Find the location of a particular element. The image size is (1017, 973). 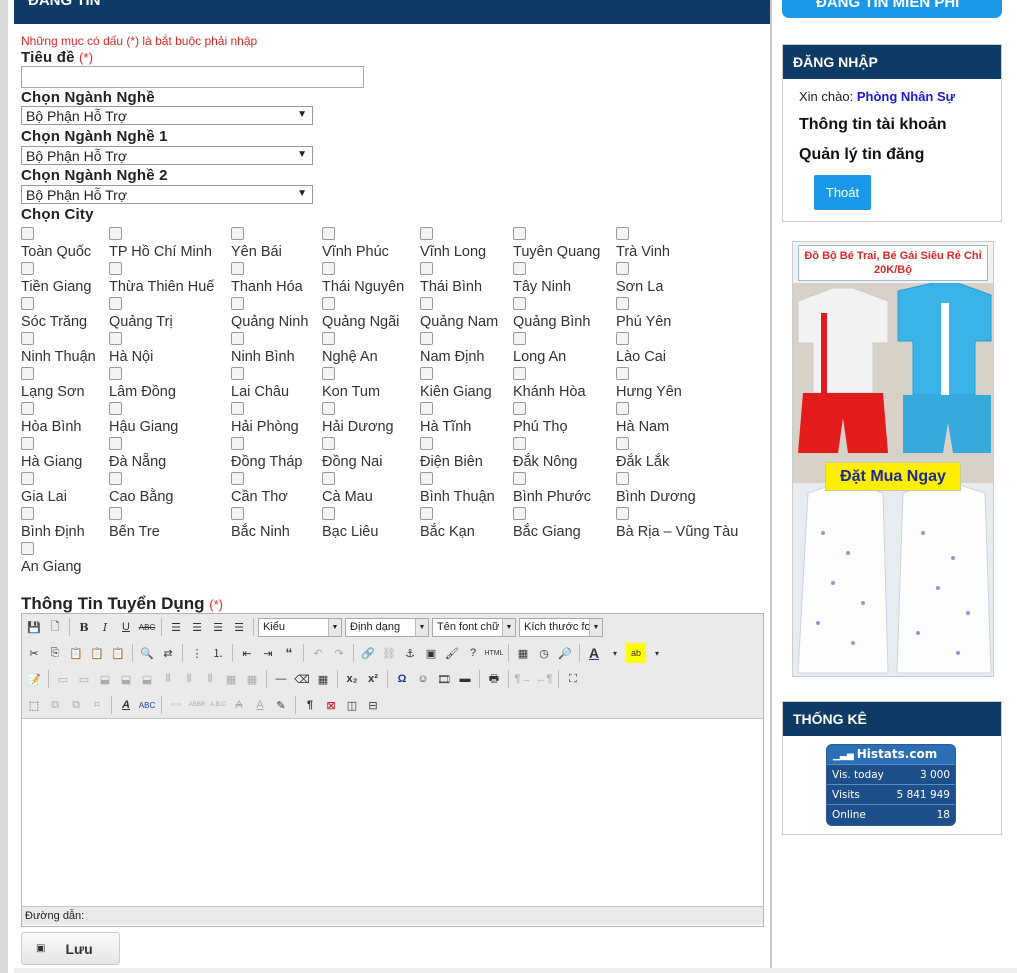

city-option: TP Hồ Chí Minh is located at coordinates (160, 243).